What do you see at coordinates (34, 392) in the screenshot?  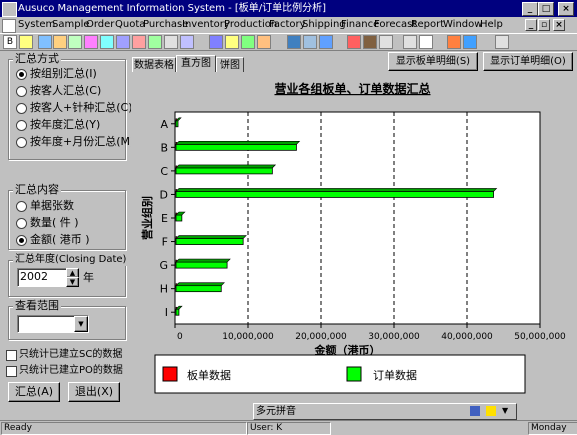 I see `summarize-button: 汇总(A)` at bounding box center [34, 392].